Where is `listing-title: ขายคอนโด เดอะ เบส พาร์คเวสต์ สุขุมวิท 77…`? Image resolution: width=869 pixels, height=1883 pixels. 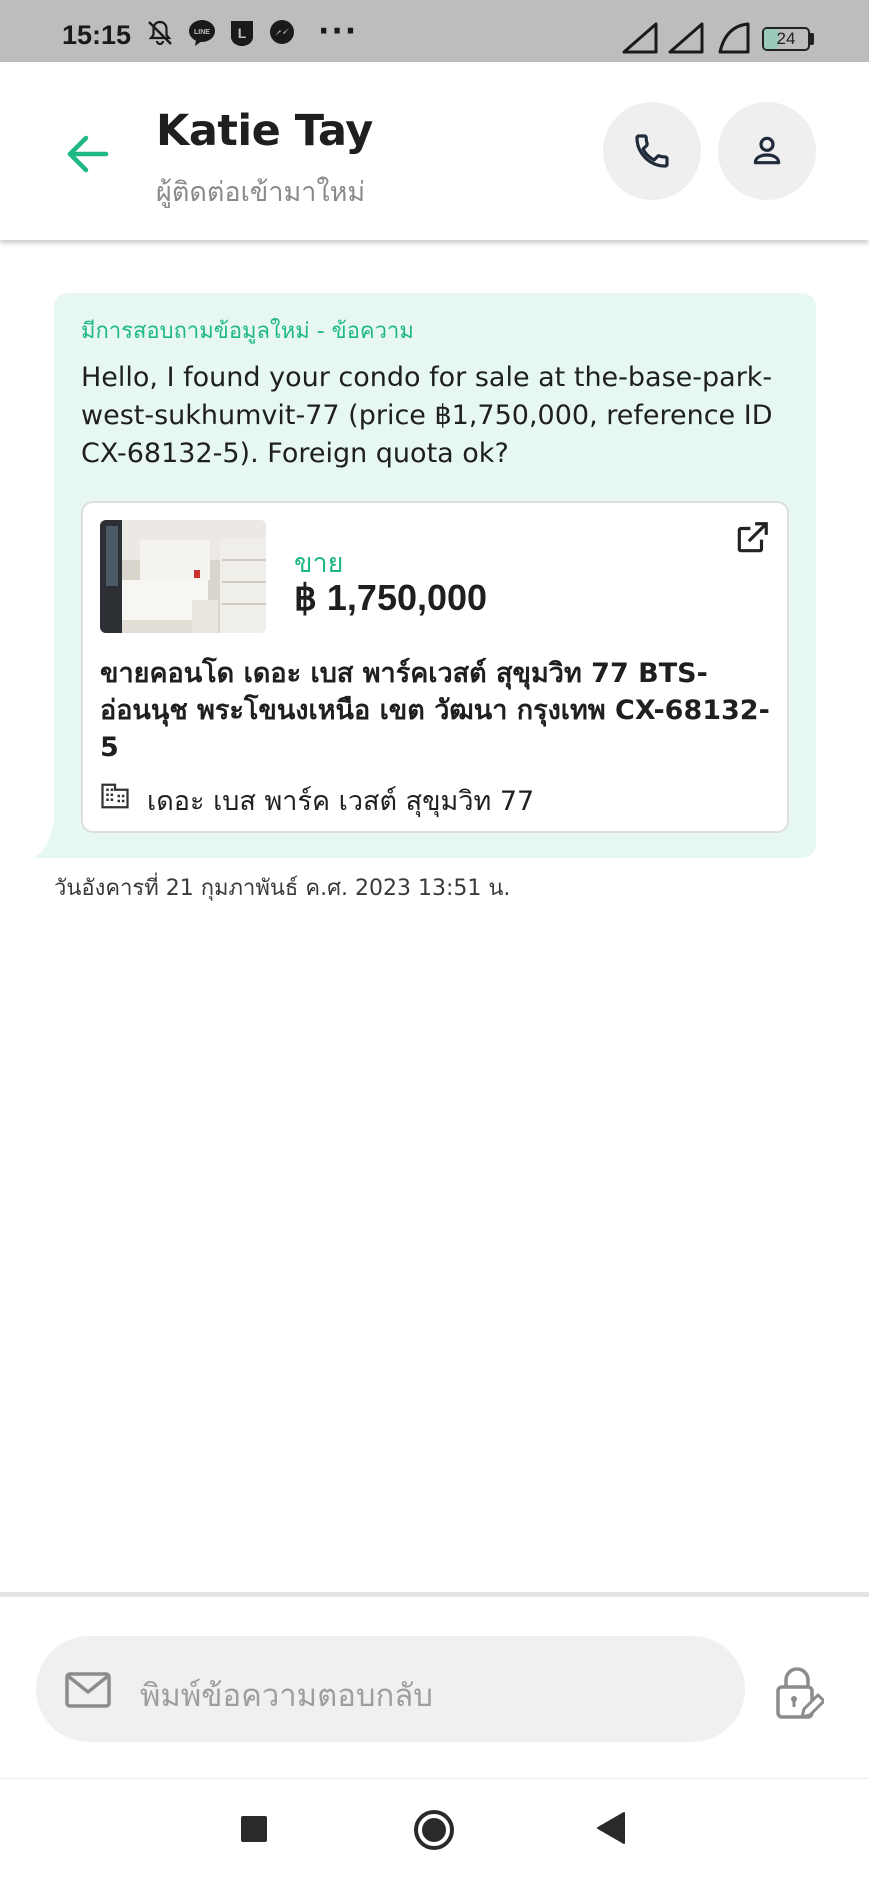
listing-title: ขายคอนโด เดอะ เบส พาร์คเวสต์ สุขุมวิท 77… is located at coordinates (435, 710).